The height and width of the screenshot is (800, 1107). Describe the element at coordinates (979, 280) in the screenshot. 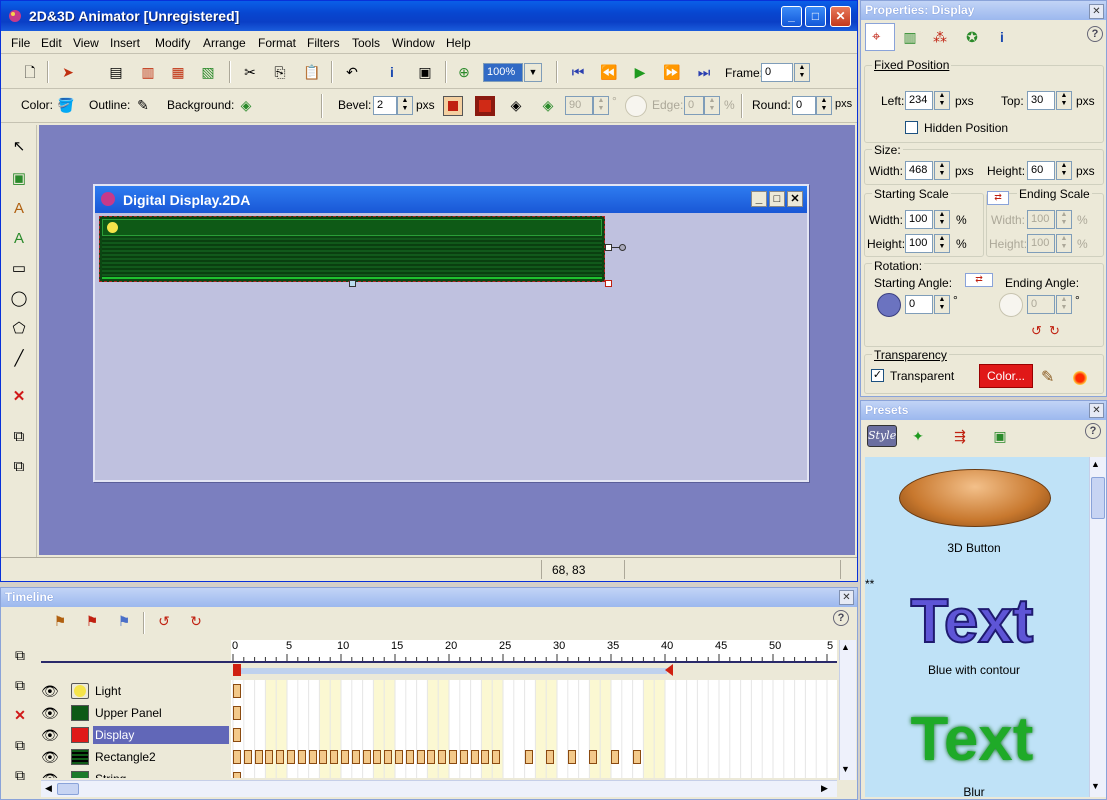

I see `rotation-toggle-icon: ⇄` at that location.